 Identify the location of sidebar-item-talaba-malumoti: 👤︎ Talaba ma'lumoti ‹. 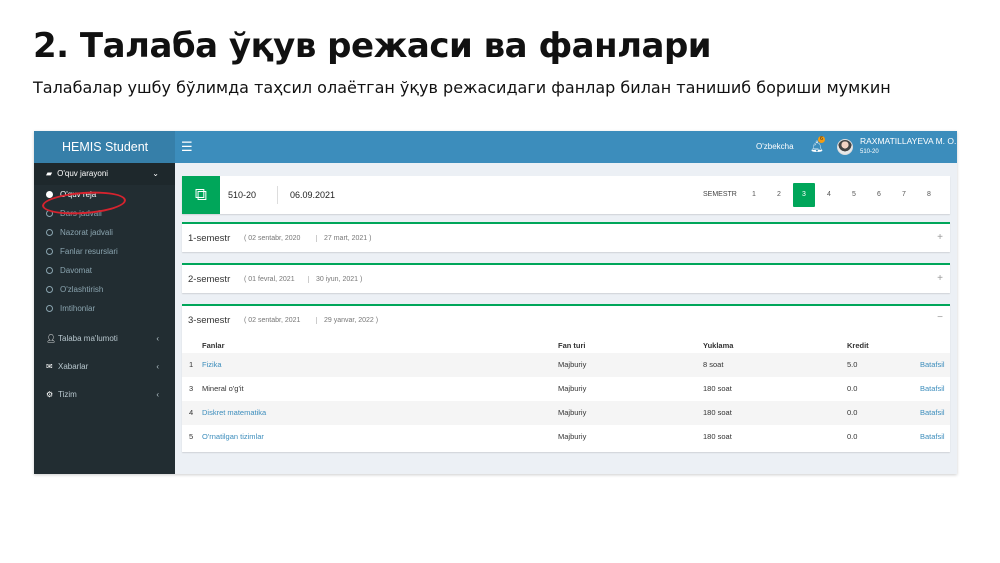
(104, 339).